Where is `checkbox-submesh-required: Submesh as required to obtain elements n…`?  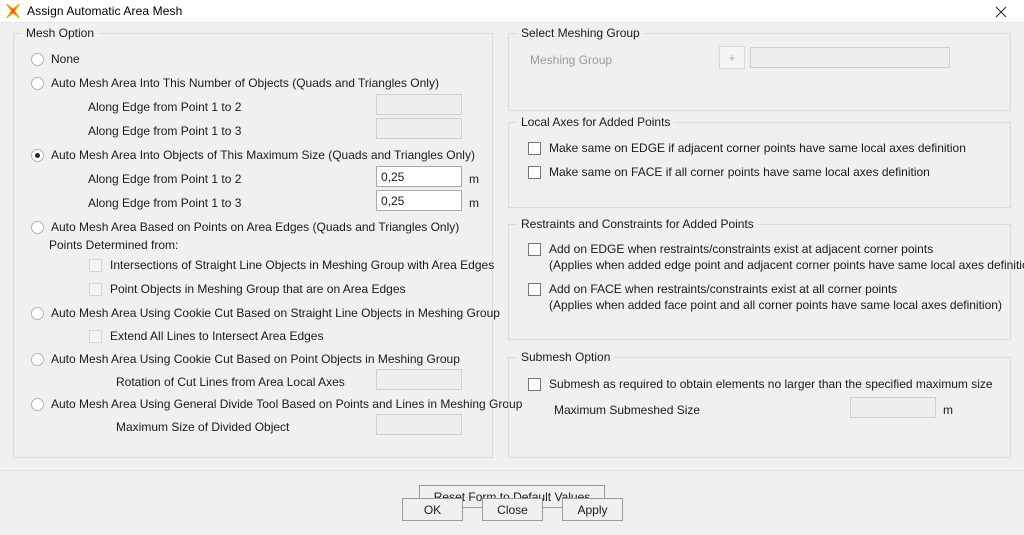 checkbox-submesh-required: Submesh as required to obtain elements n… is located at coordinates (760, 384).